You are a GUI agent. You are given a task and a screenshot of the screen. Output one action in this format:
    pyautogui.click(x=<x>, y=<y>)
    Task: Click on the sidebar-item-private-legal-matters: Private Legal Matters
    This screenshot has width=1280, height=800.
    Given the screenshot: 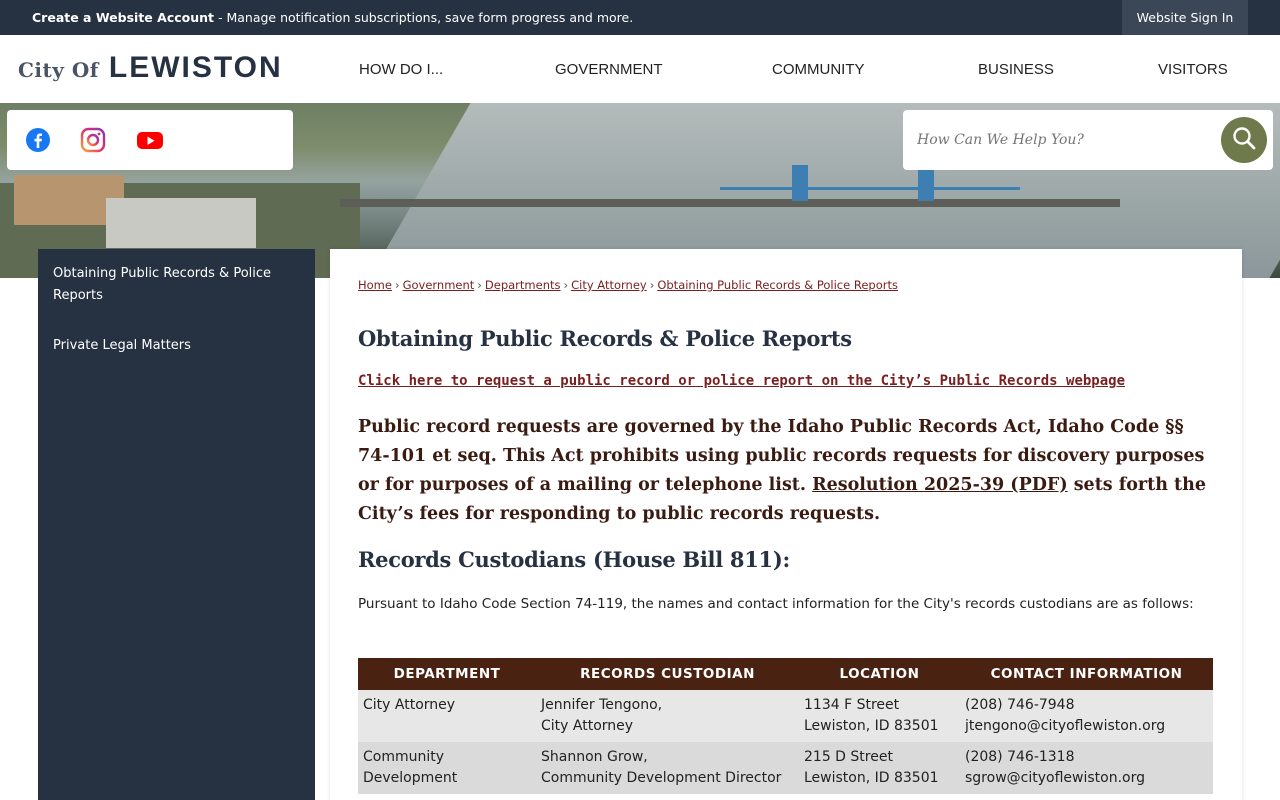 What is the action you would take?
    pyautogui.click(x=122, y=346)
    